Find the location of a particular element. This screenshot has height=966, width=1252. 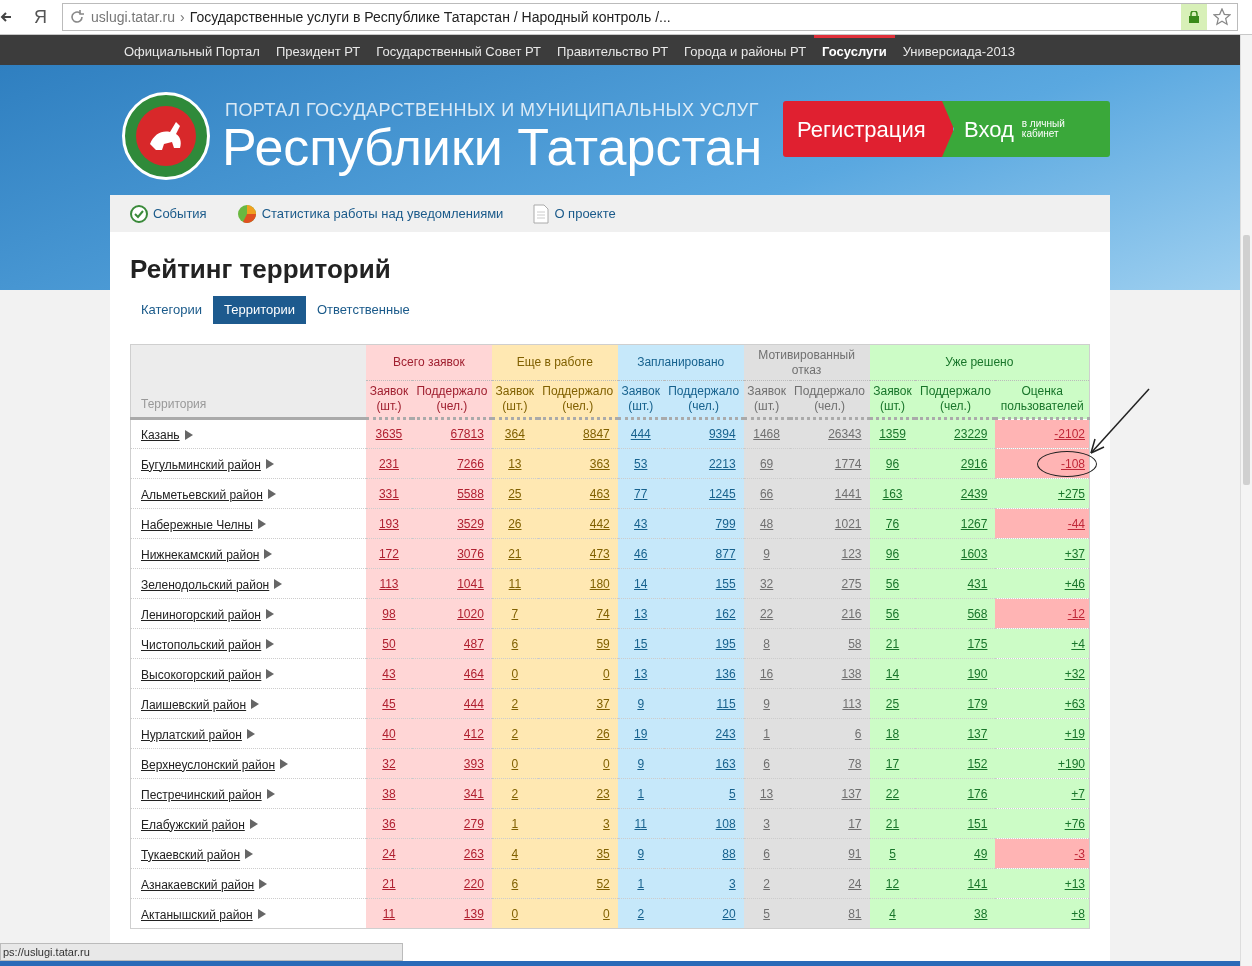

table-value-link: 23 is located at coordinates (603, 793).